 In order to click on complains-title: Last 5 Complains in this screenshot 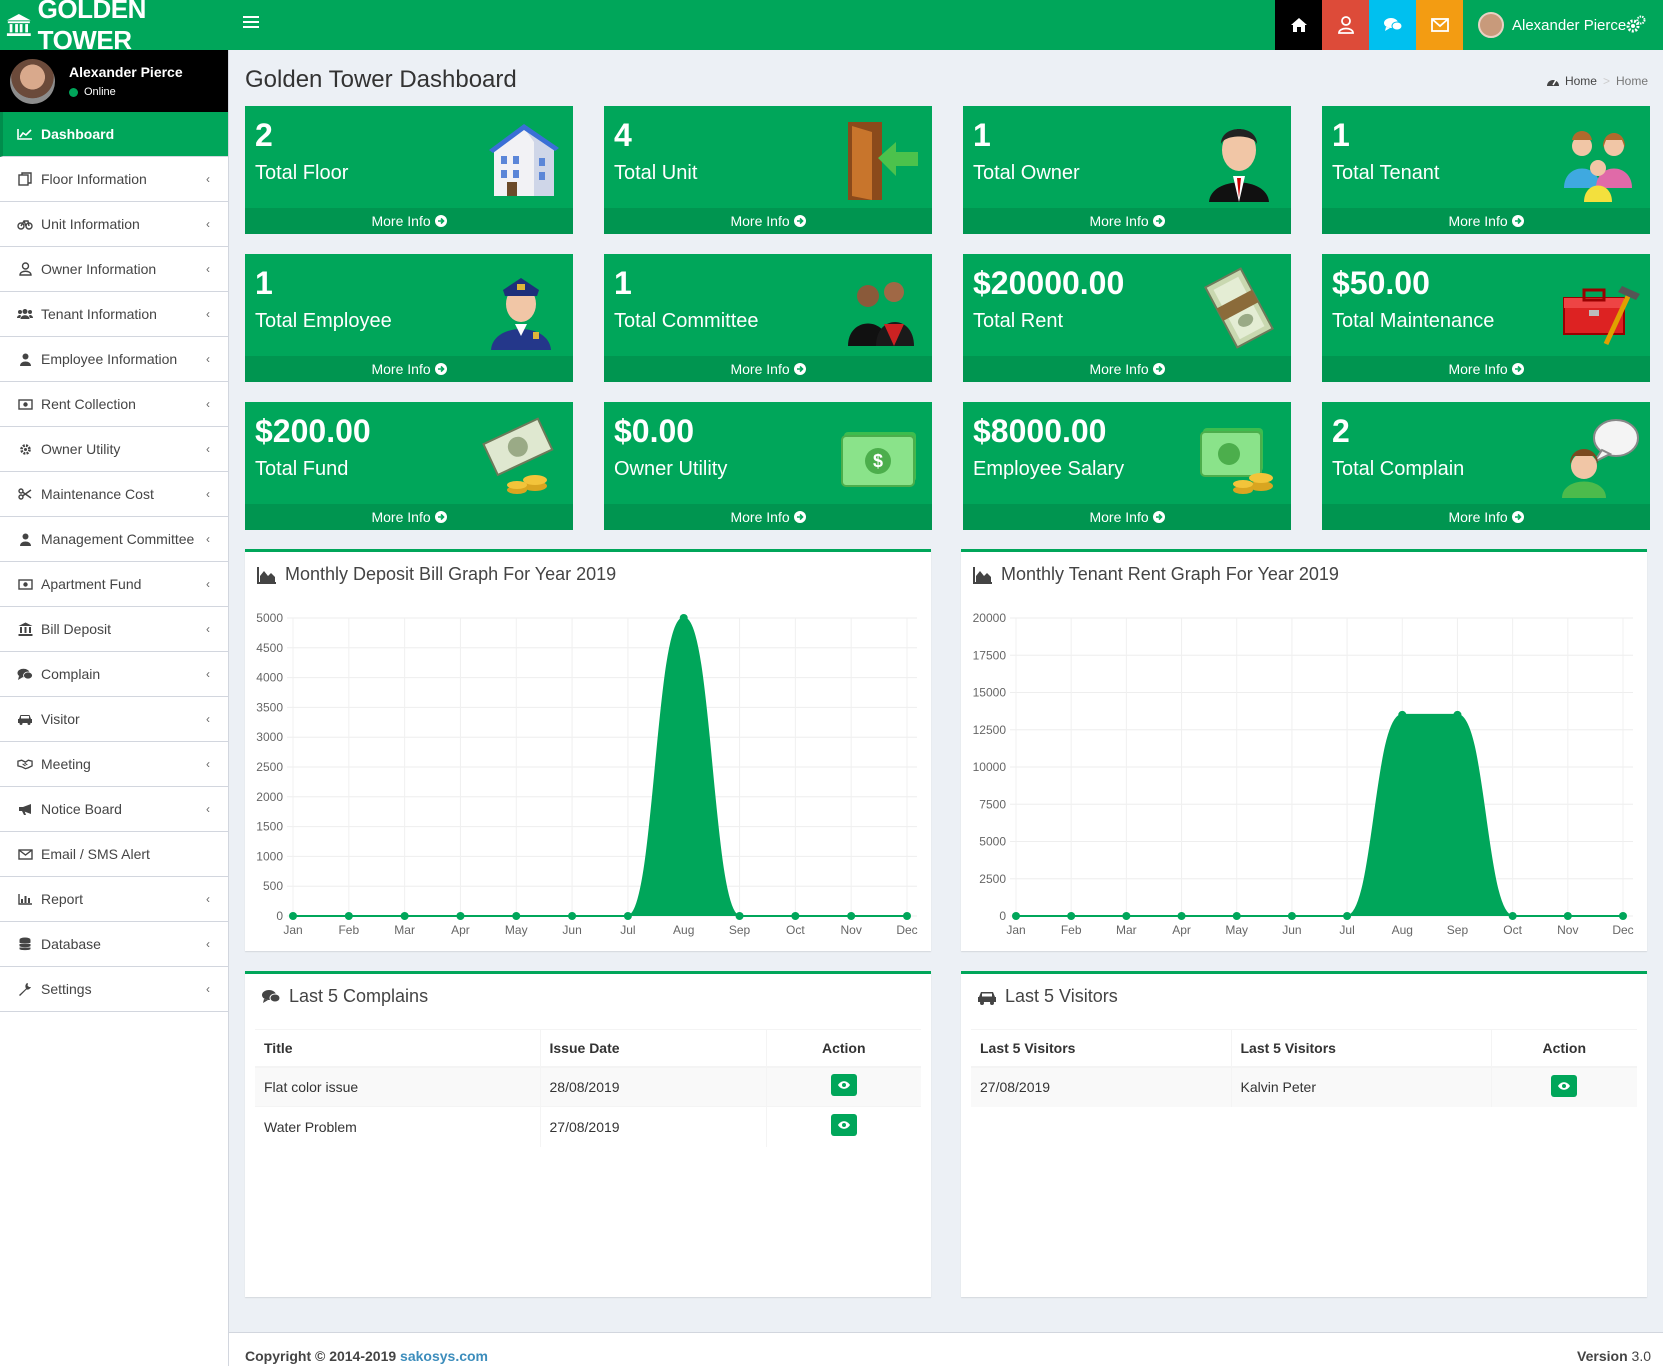, I will do `click(344, 996)`.